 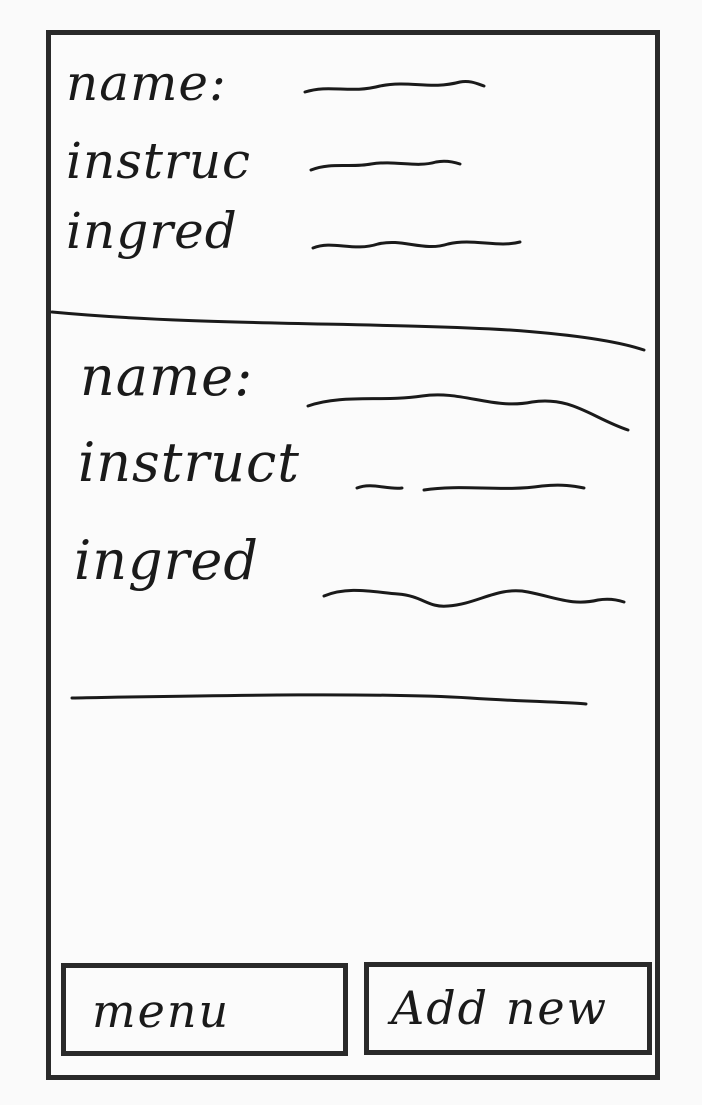 I want to click on recipe-instructions-label: instruc, so click(x=159, y=161).